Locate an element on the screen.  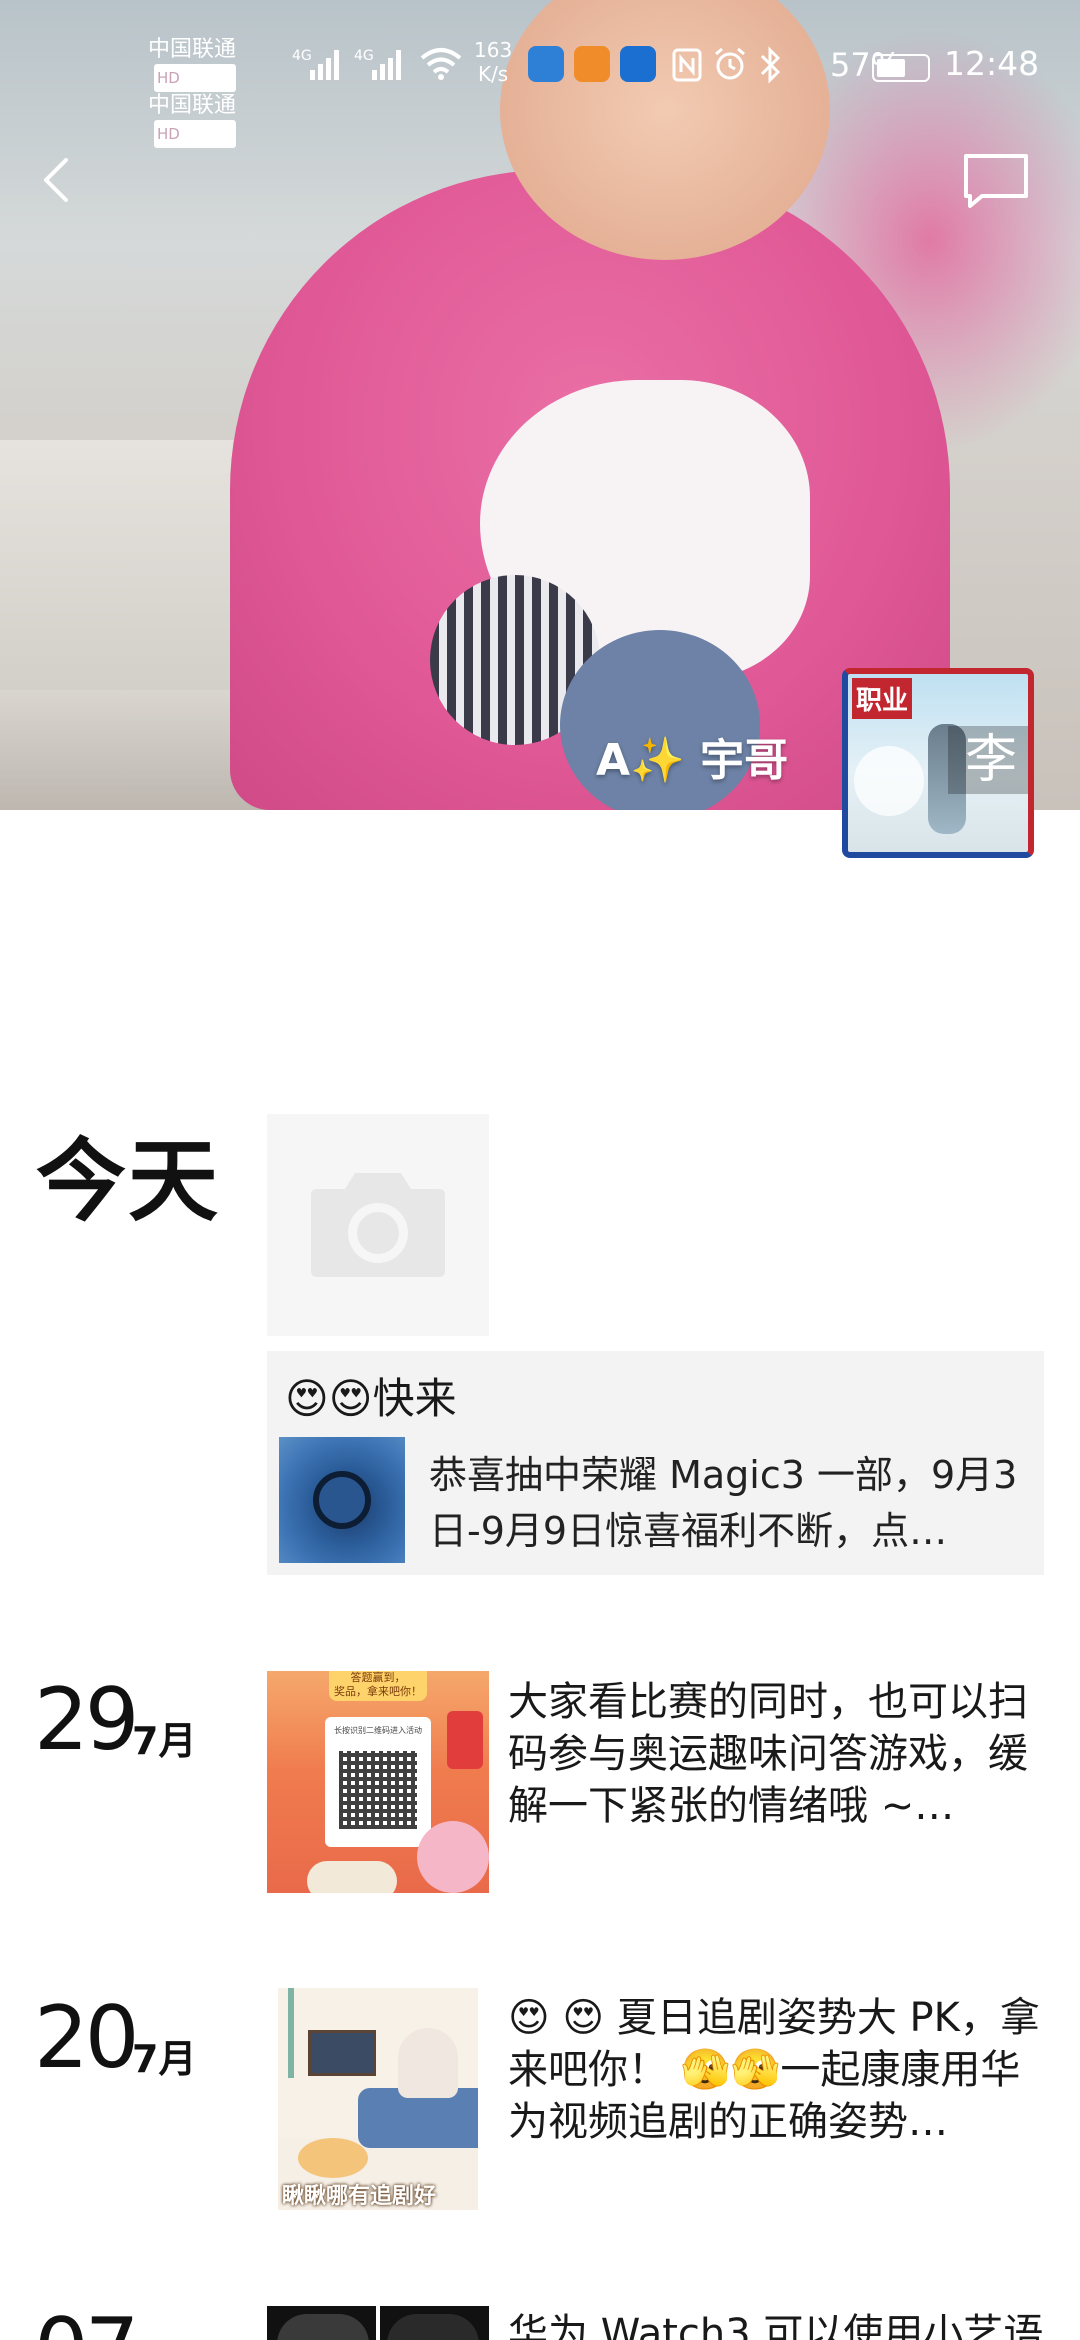
promo-blossom-illustration is located at coordinates (453, 1857).